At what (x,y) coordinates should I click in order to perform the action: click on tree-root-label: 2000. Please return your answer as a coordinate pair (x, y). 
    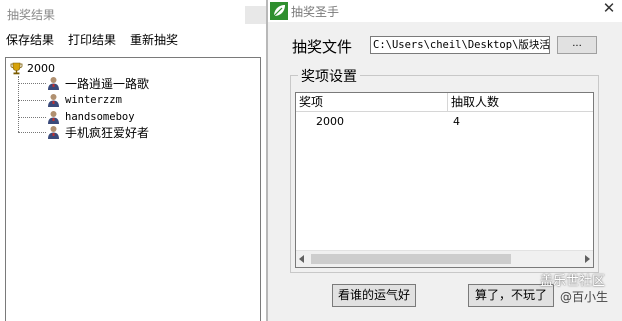
    Looking at the image, I should click on (41, 68).